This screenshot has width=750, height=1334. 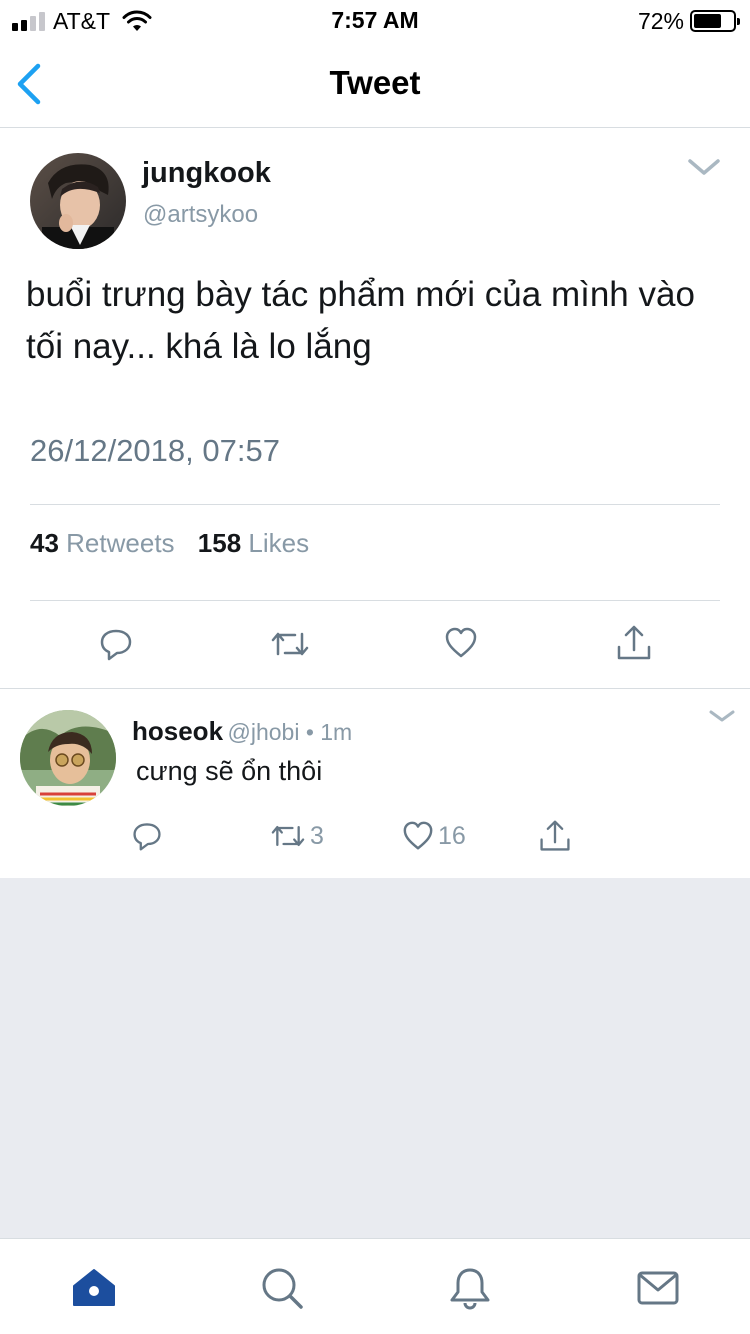 I want to click on battery-fill, so click(x=708, y=21).